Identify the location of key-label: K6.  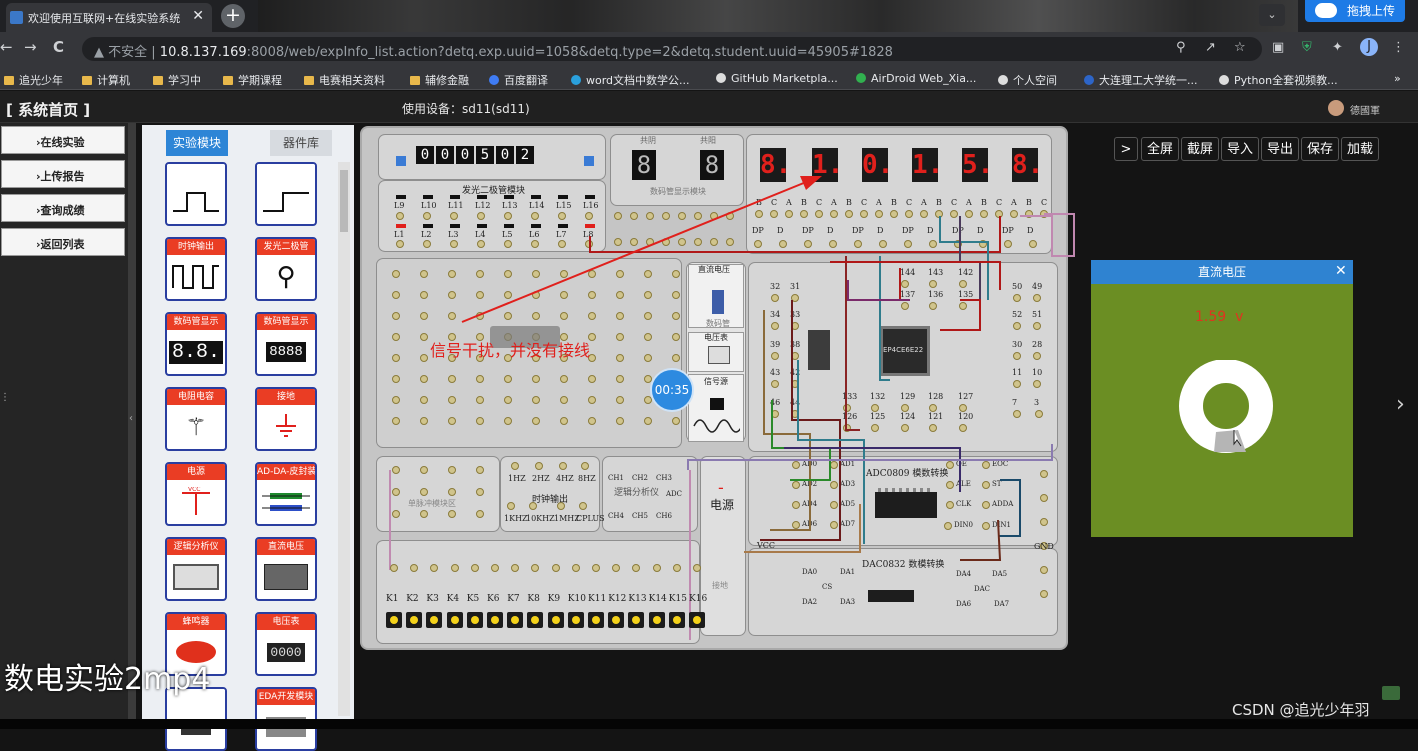
(493, 599).